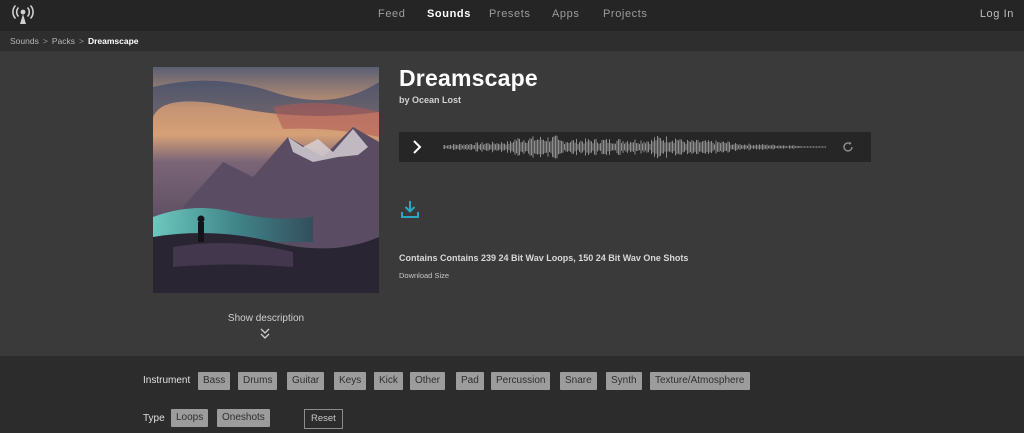  I want to click on reset-button: Reset, so click(323, 419).